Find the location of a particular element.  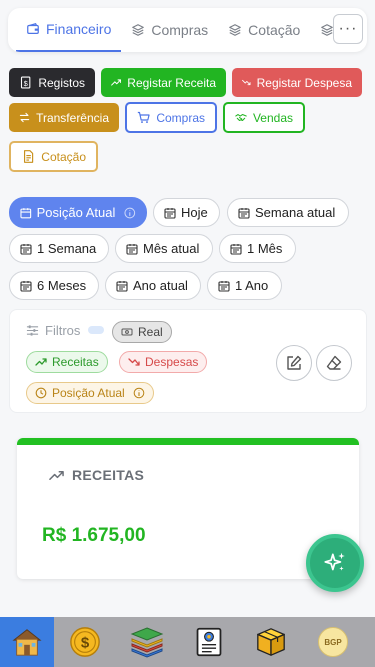

filter-receitas-tag: Receitas is located at coordinates (67, 362).